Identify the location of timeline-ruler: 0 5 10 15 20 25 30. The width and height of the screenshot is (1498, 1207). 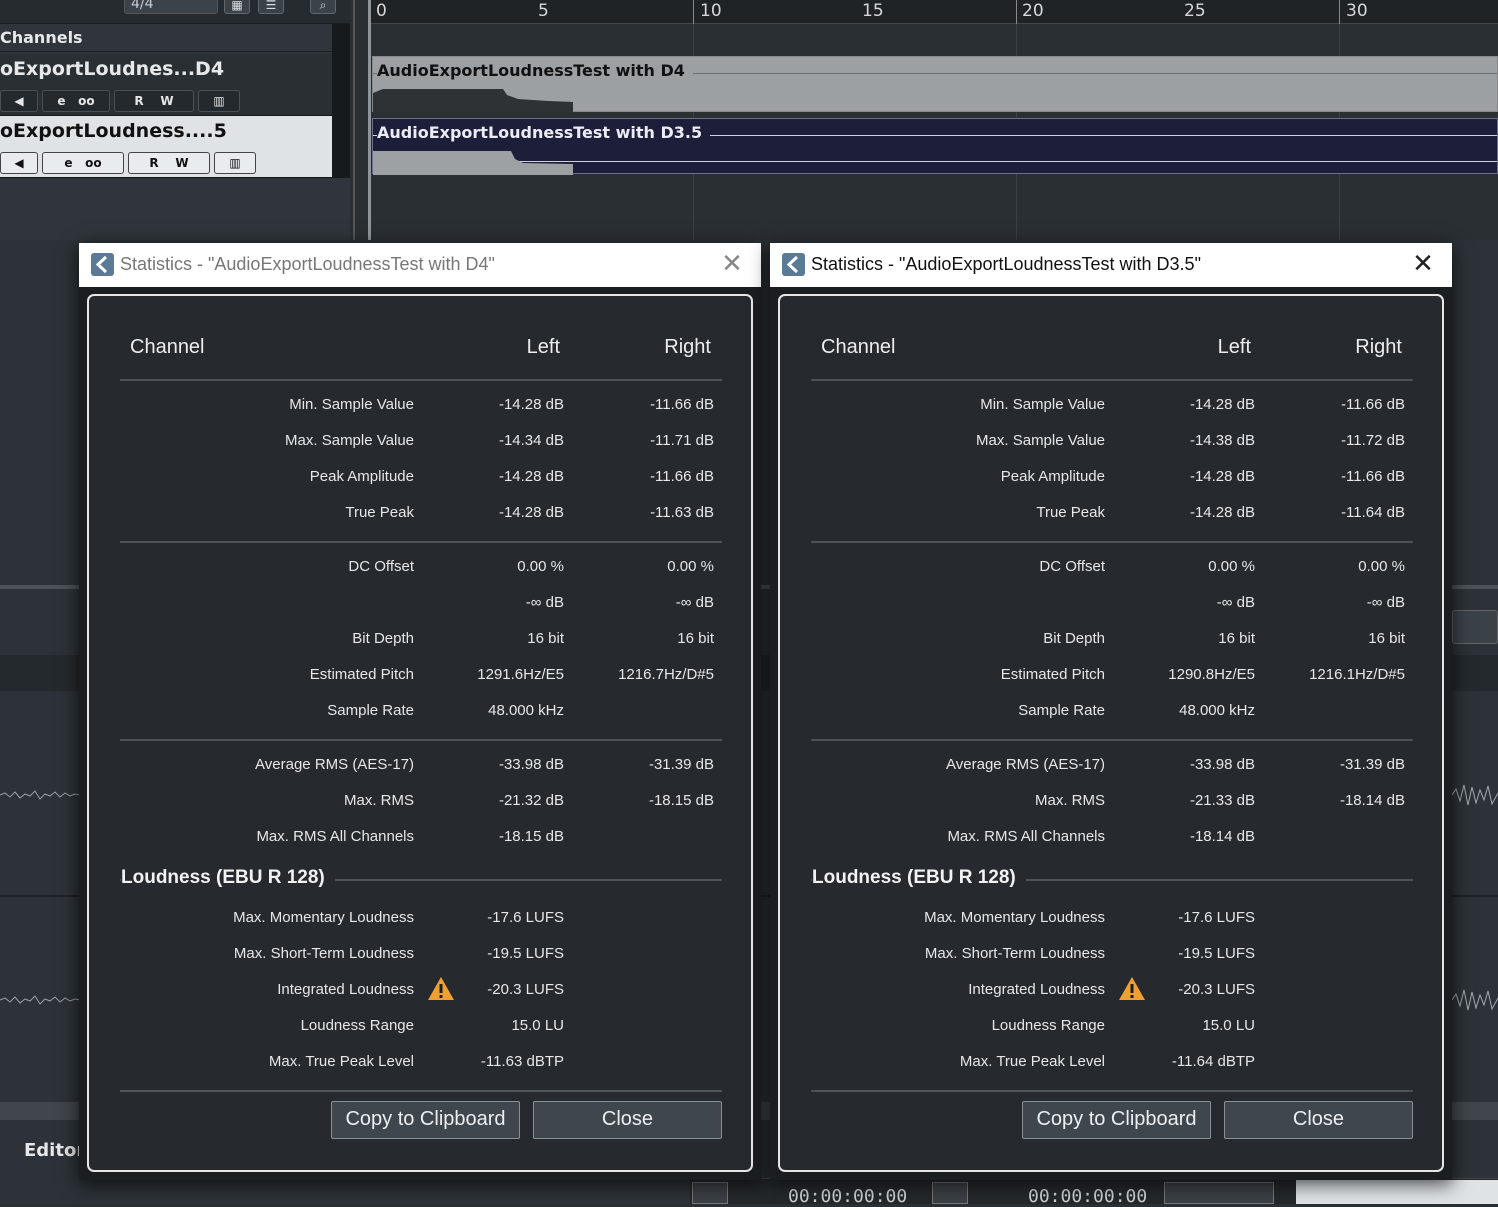
(933, 12).